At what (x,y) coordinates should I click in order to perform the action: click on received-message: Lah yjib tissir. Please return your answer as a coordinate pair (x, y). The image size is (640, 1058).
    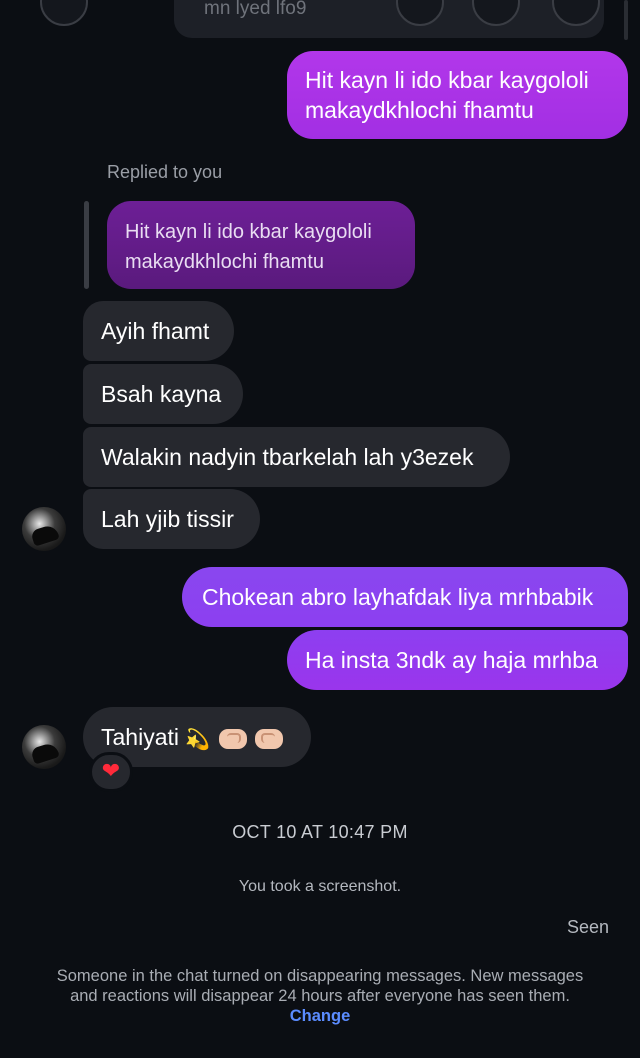
    Looking at the image, I should click on (171, 519).